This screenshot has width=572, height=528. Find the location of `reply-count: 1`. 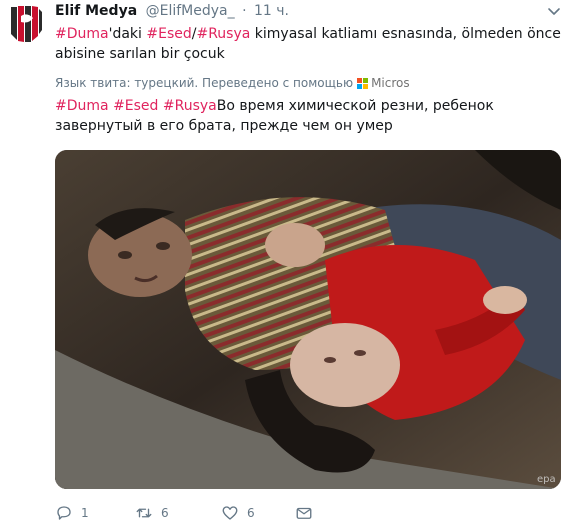

reply-count: 1 is located at coordinates (85, 513).